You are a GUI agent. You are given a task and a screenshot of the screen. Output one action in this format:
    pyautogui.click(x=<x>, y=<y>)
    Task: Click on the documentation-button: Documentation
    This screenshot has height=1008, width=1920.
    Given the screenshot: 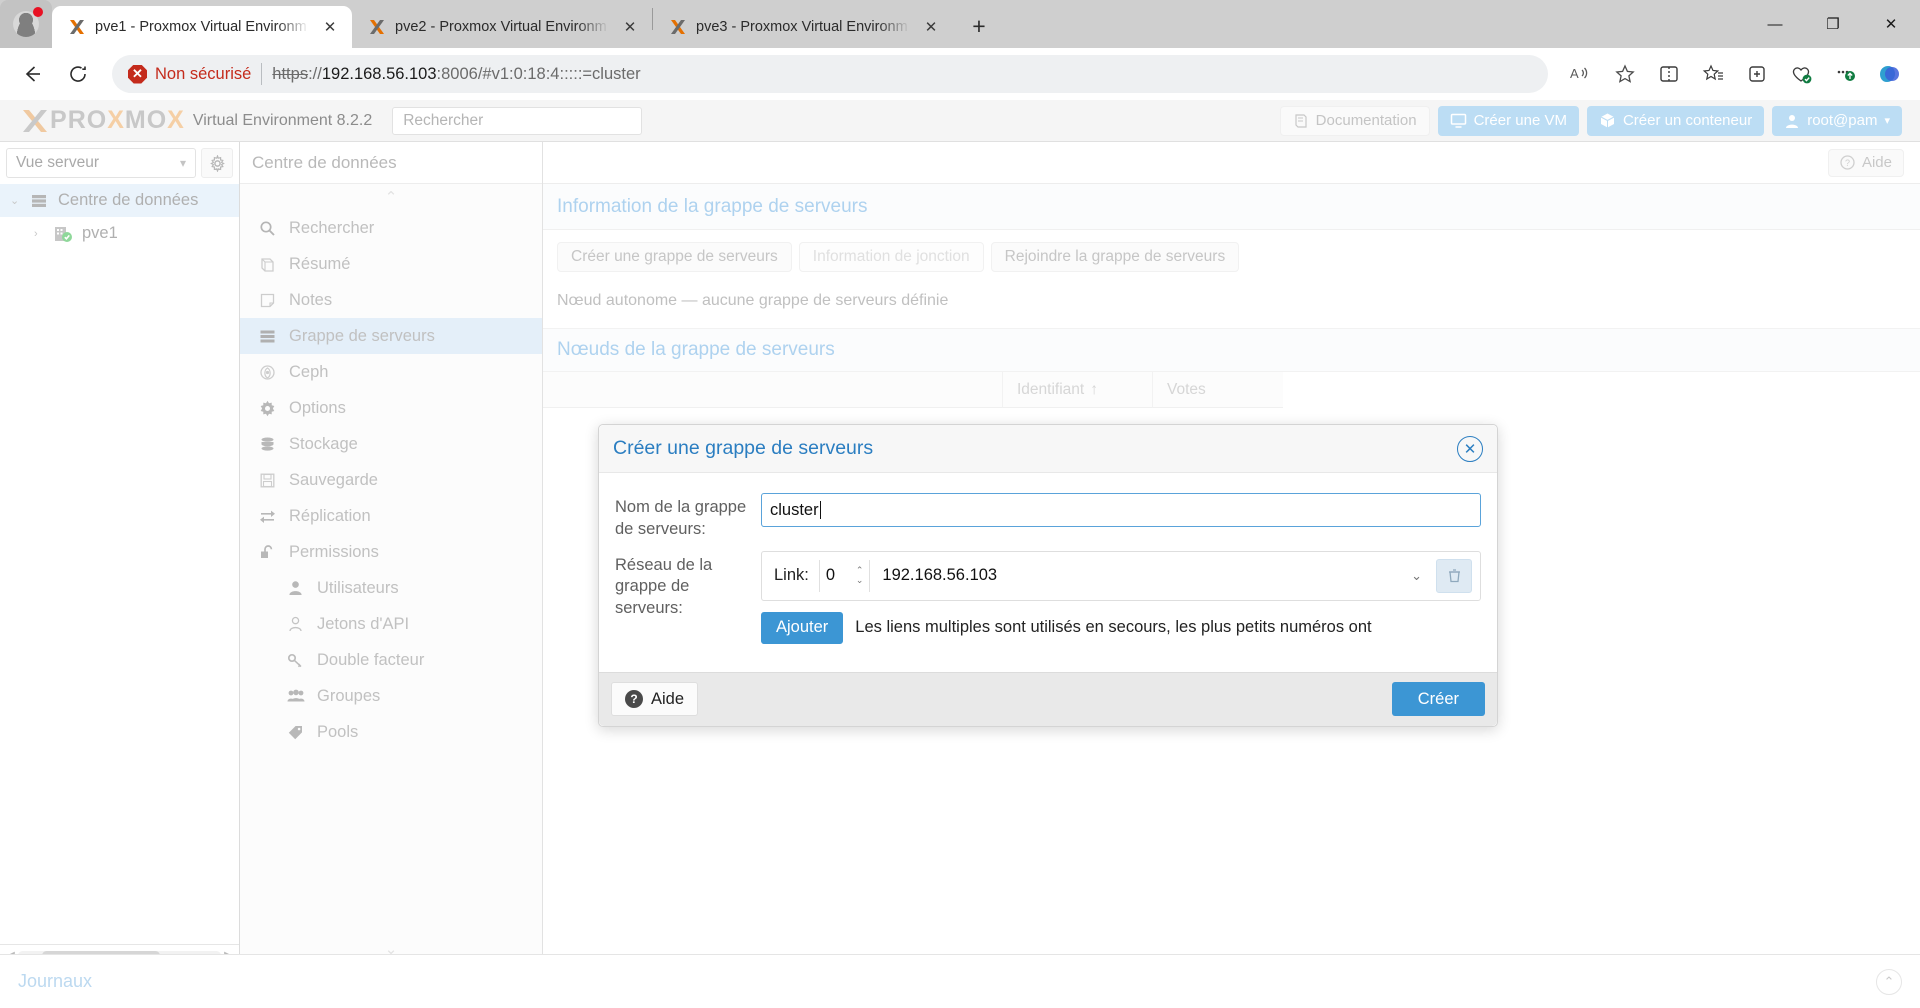 What is the action you would take?
    pyautogui.click(x=1354, y=120)
    